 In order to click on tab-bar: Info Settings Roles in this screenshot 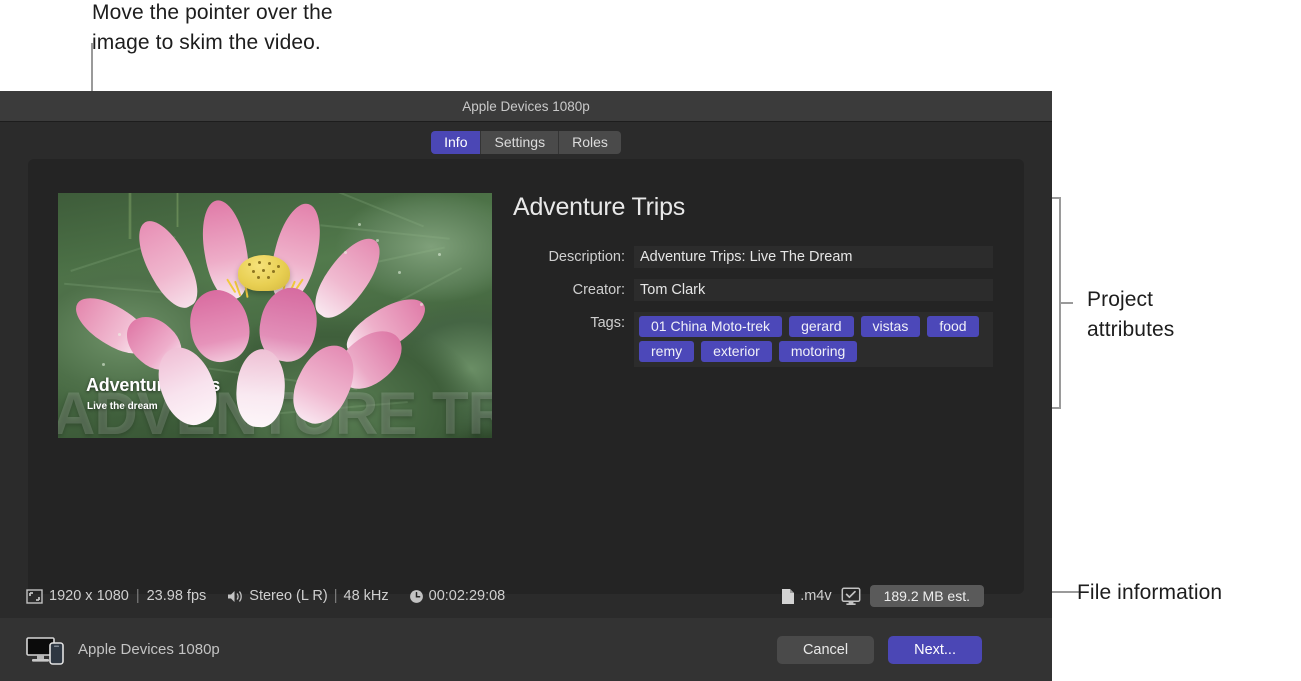, I will do `click(526, 142)`.